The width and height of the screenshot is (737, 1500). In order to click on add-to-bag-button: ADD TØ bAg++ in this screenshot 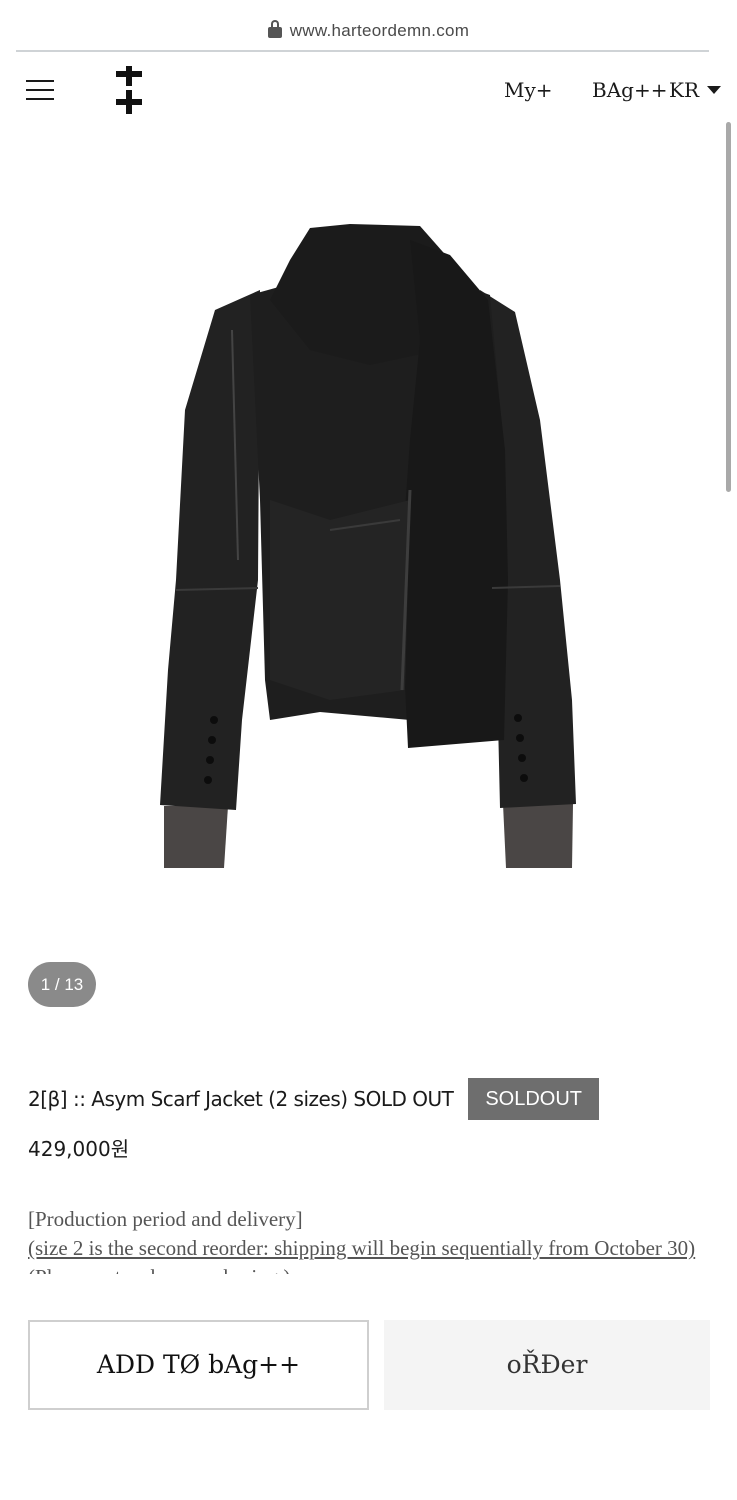, I will do `click(198, 1365)`.